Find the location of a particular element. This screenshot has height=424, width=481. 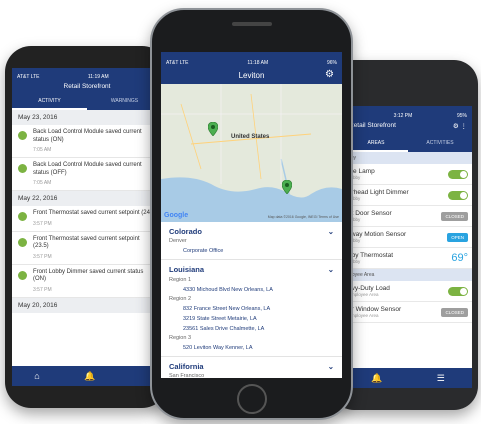

device-row: ar Window Sensor Employee Area CLOSED is located at coordinates (408, 312).